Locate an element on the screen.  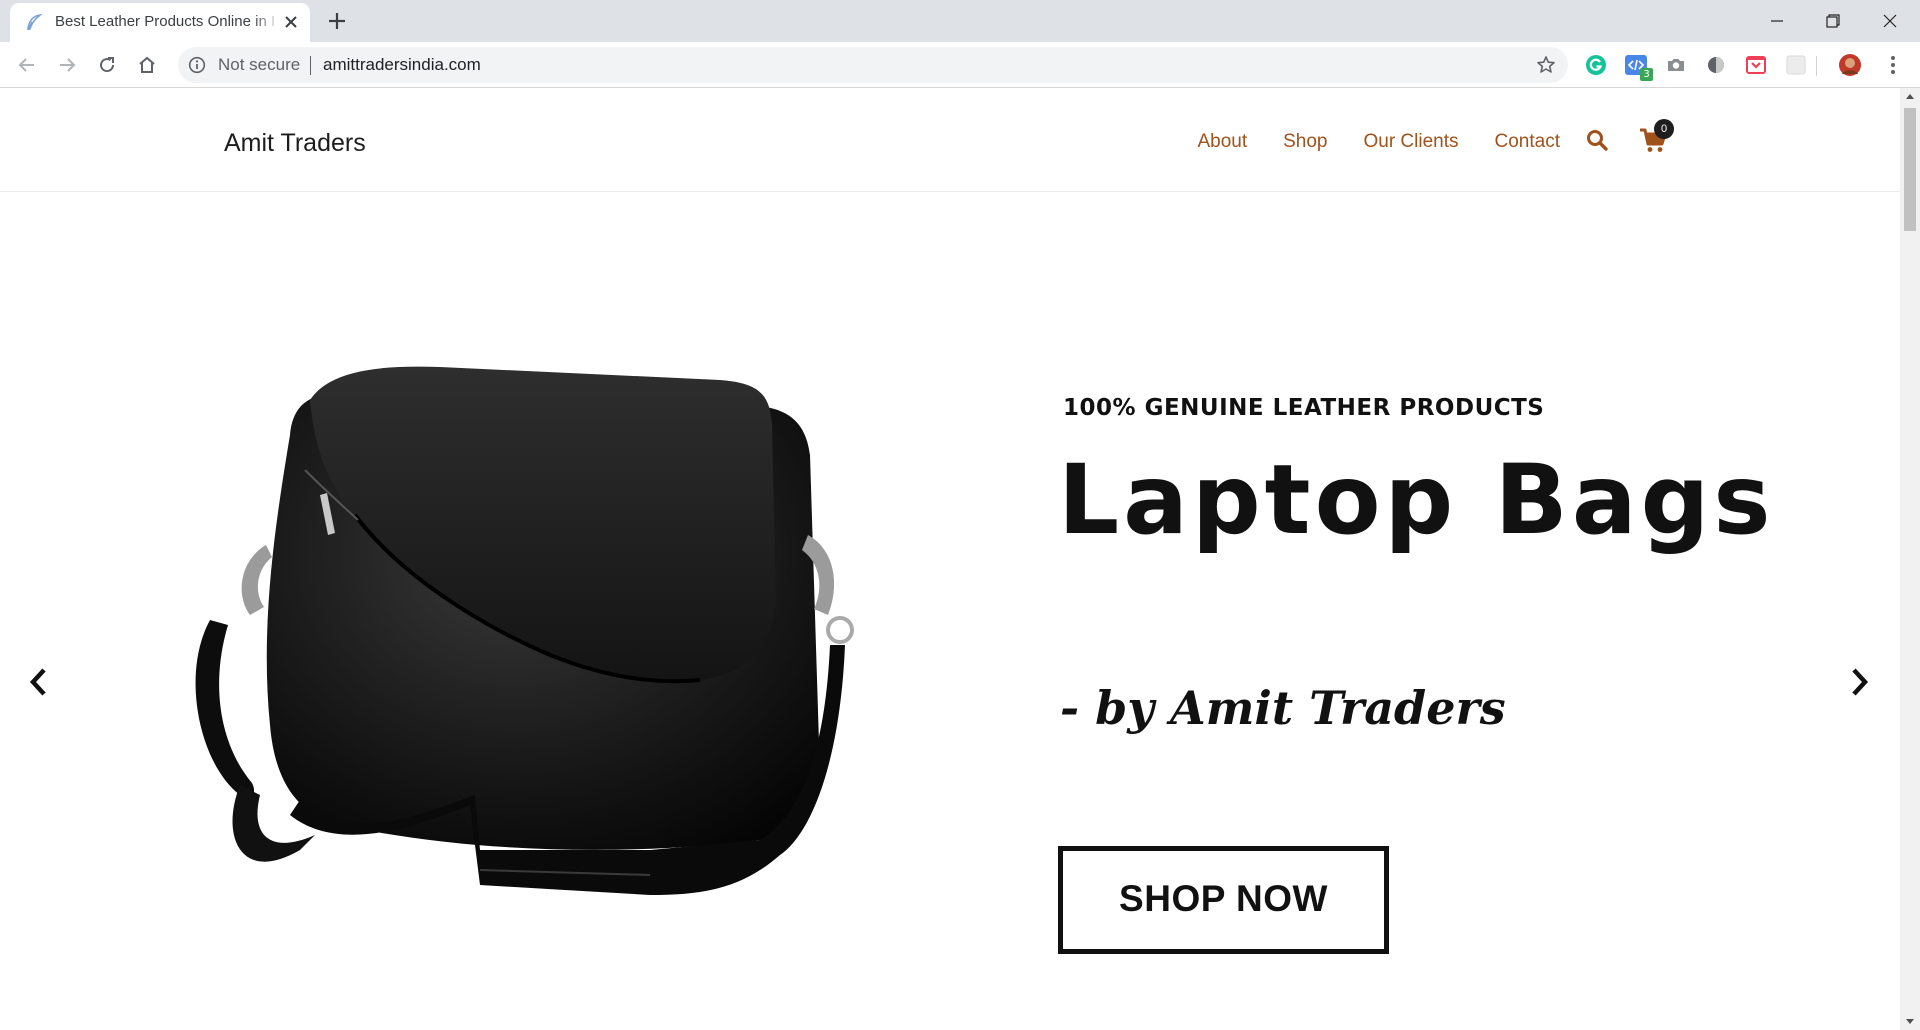
circle-extension-icon is located at coordinates (1716, 65).